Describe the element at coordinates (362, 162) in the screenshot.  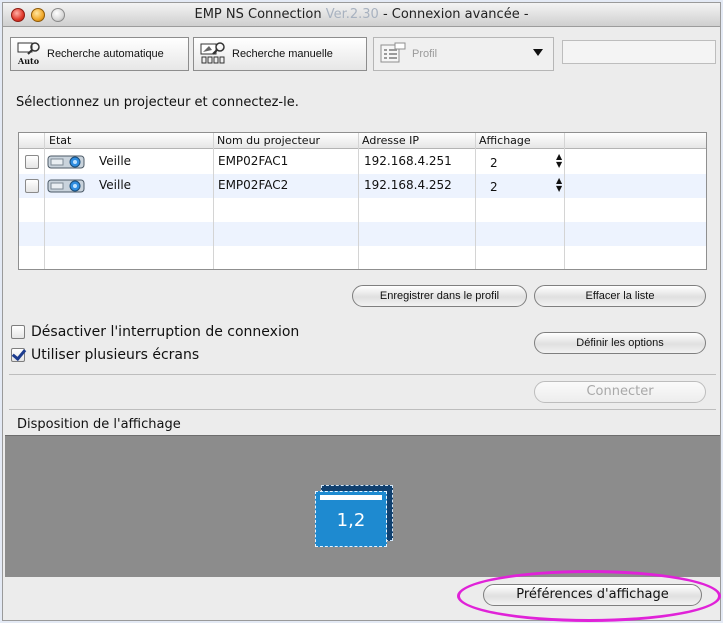
I see `table-row: Veille EMP02FAC1 192.168.4.251 2 ▲ ▼` at that location.